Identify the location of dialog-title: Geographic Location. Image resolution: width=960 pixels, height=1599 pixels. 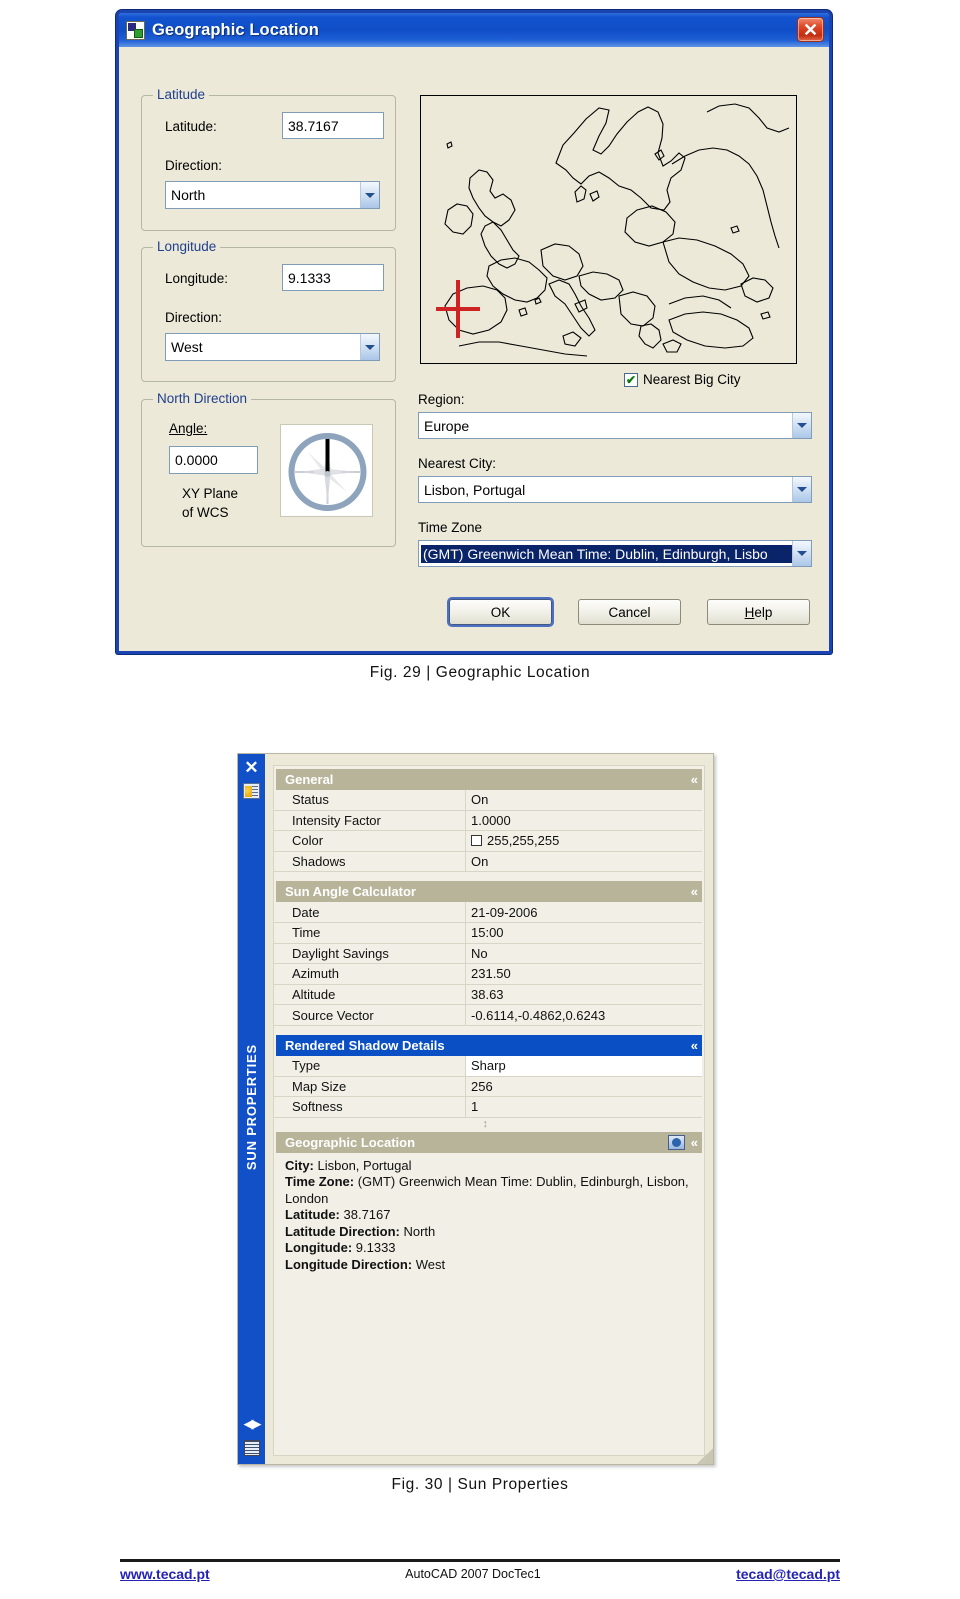
(235, 29).